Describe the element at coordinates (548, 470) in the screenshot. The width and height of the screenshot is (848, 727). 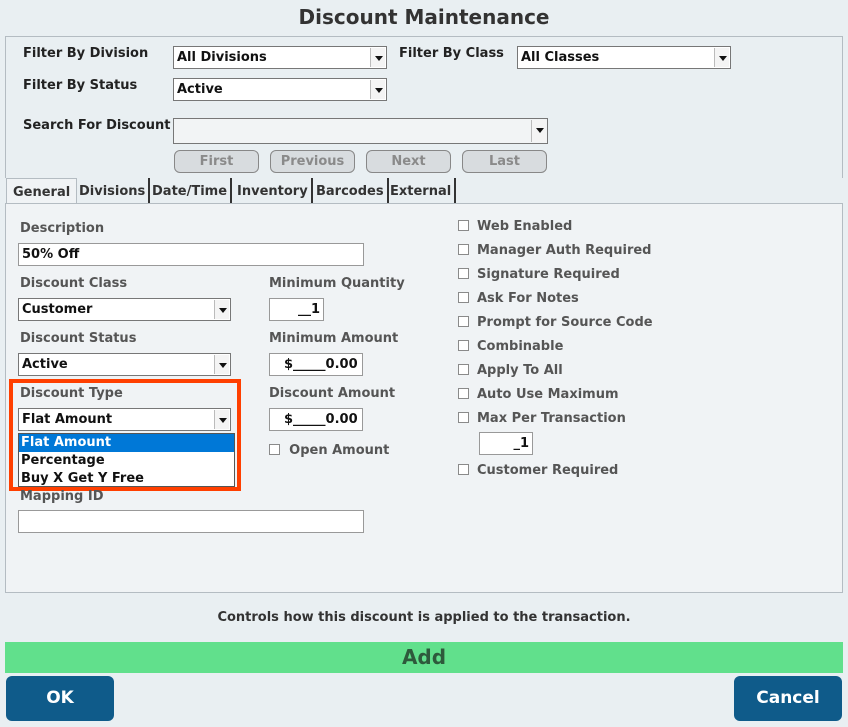
I see `checkbox-label: Customer Required` at that location.